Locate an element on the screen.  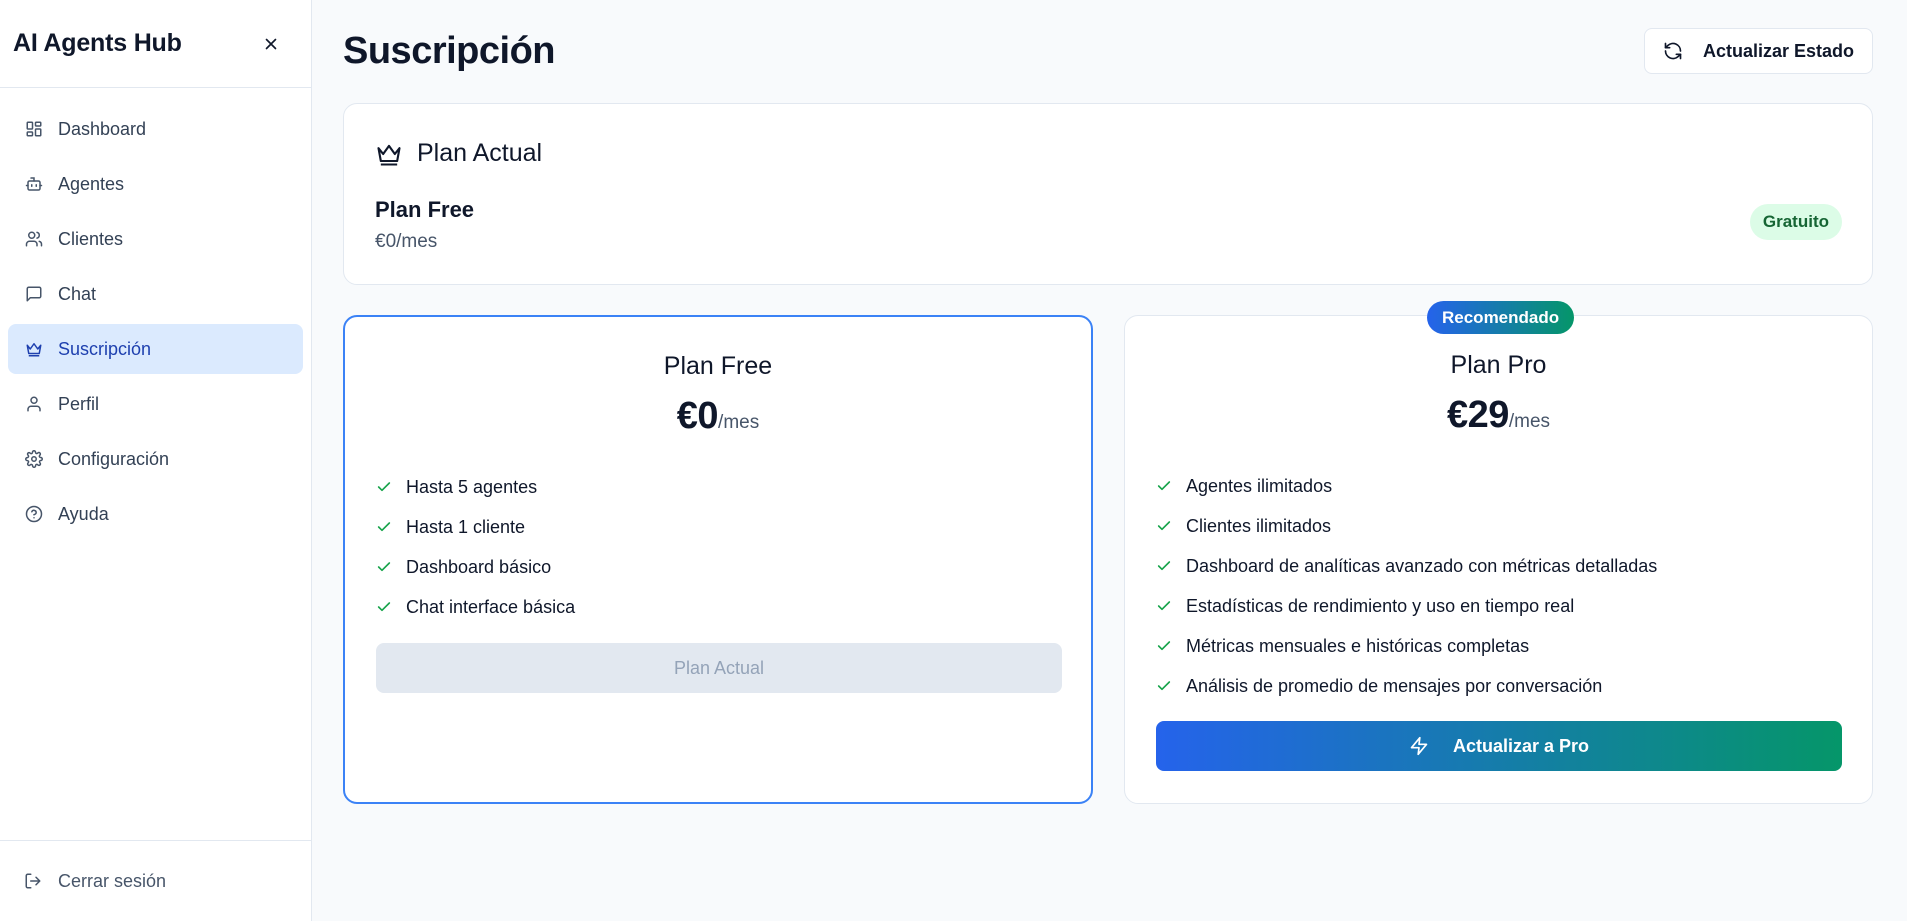
refresh-status-button: Actualizar Estado is located at coordinates (1758, 51).